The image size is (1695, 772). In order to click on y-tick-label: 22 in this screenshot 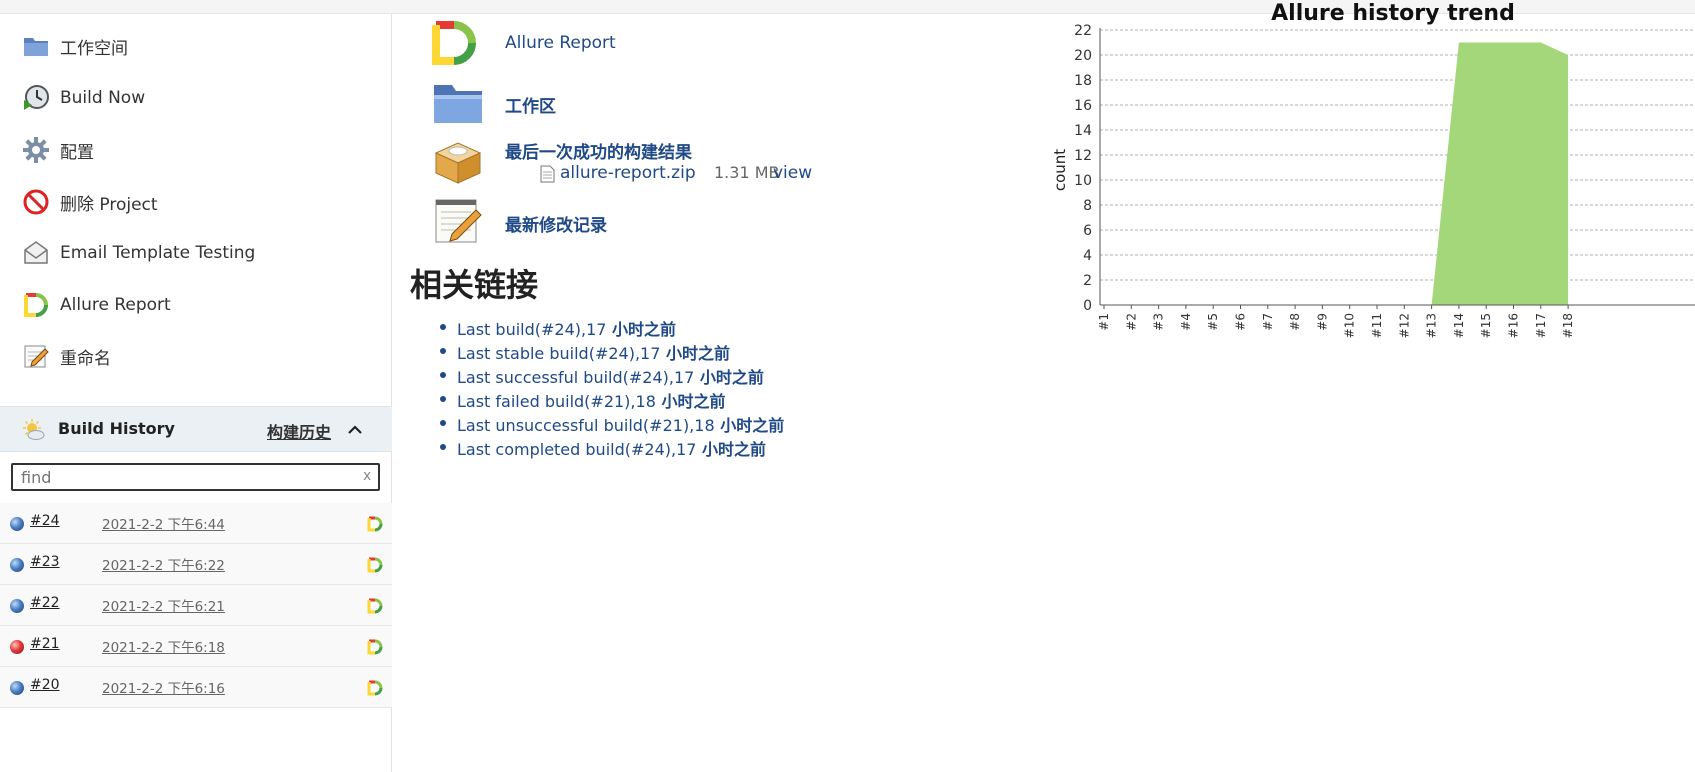, I will do `click(1083, 31)`.